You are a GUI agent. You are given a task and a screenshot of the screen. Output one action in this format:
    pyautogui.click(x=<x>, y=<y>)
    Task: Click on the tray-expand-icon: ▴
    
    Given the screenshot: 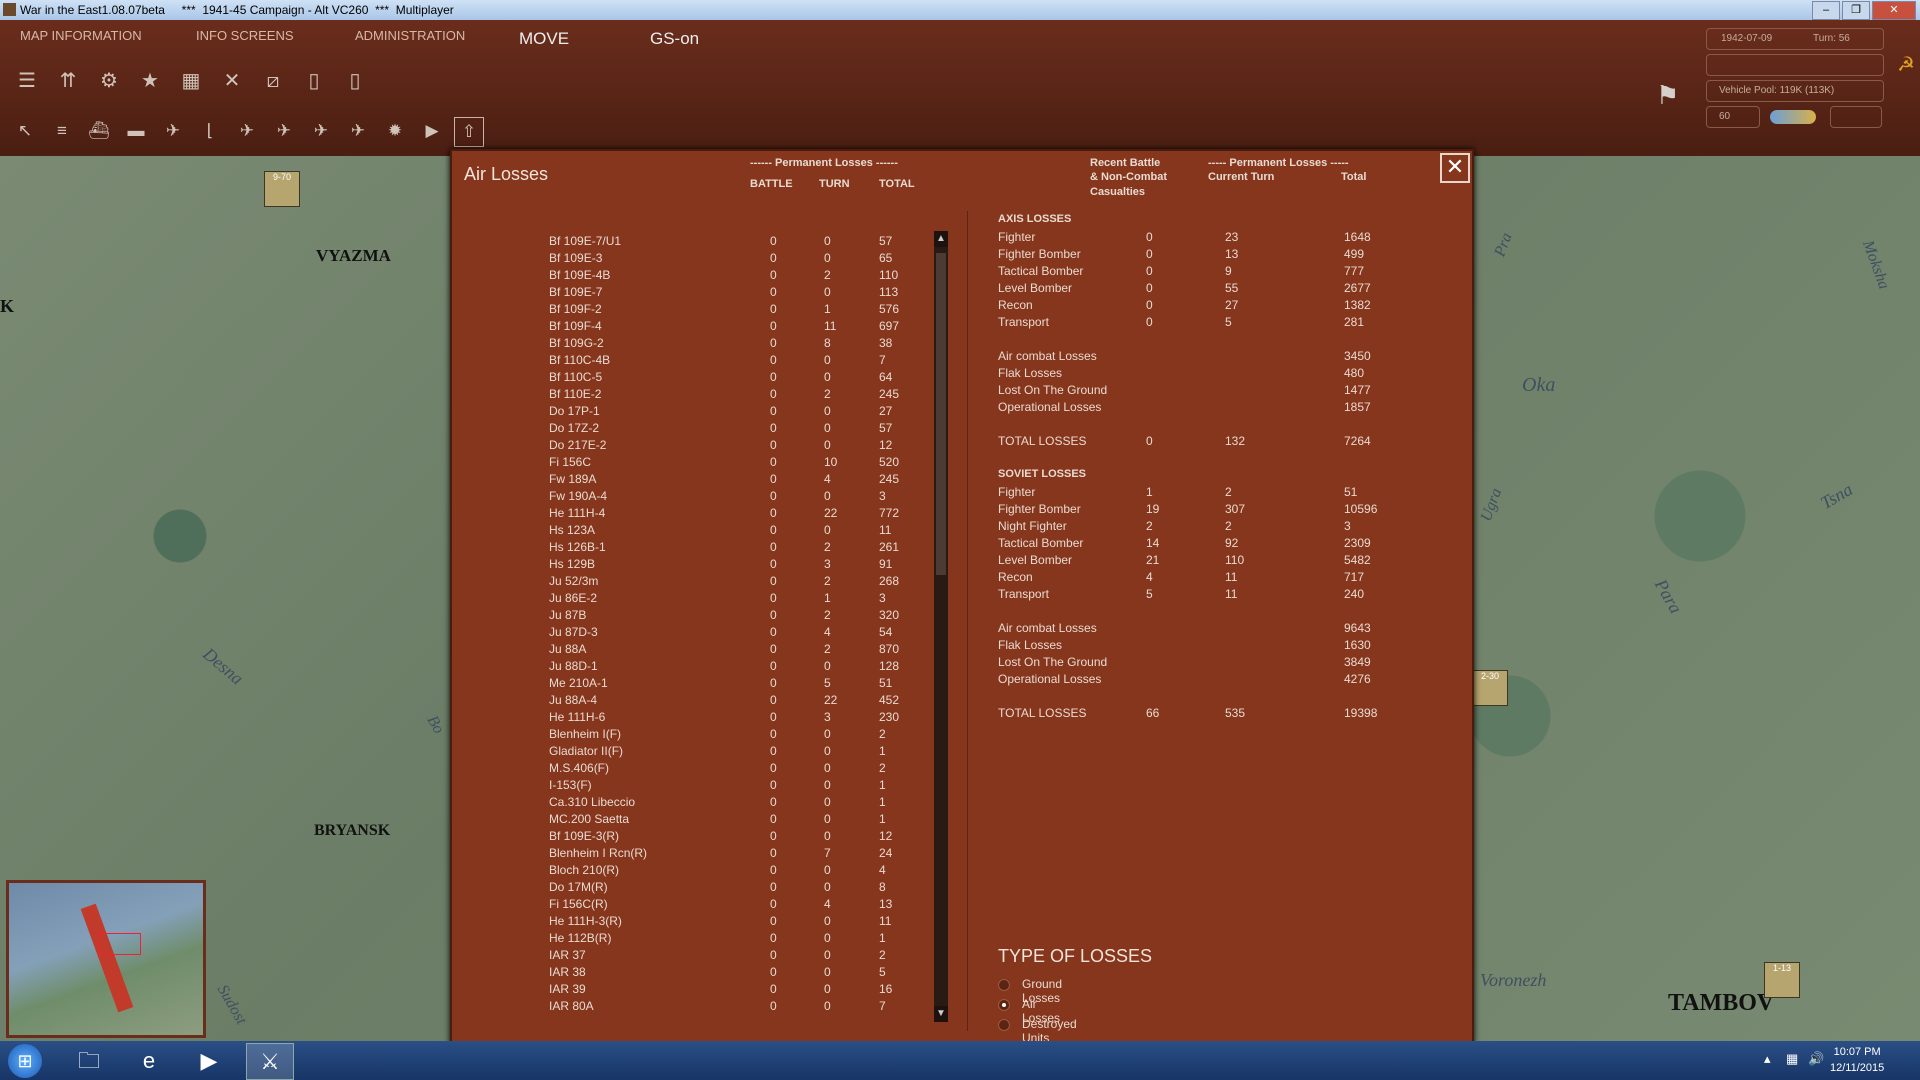 What is the action you would take?
    pyautogui.click(x=1767, y=1059)
    